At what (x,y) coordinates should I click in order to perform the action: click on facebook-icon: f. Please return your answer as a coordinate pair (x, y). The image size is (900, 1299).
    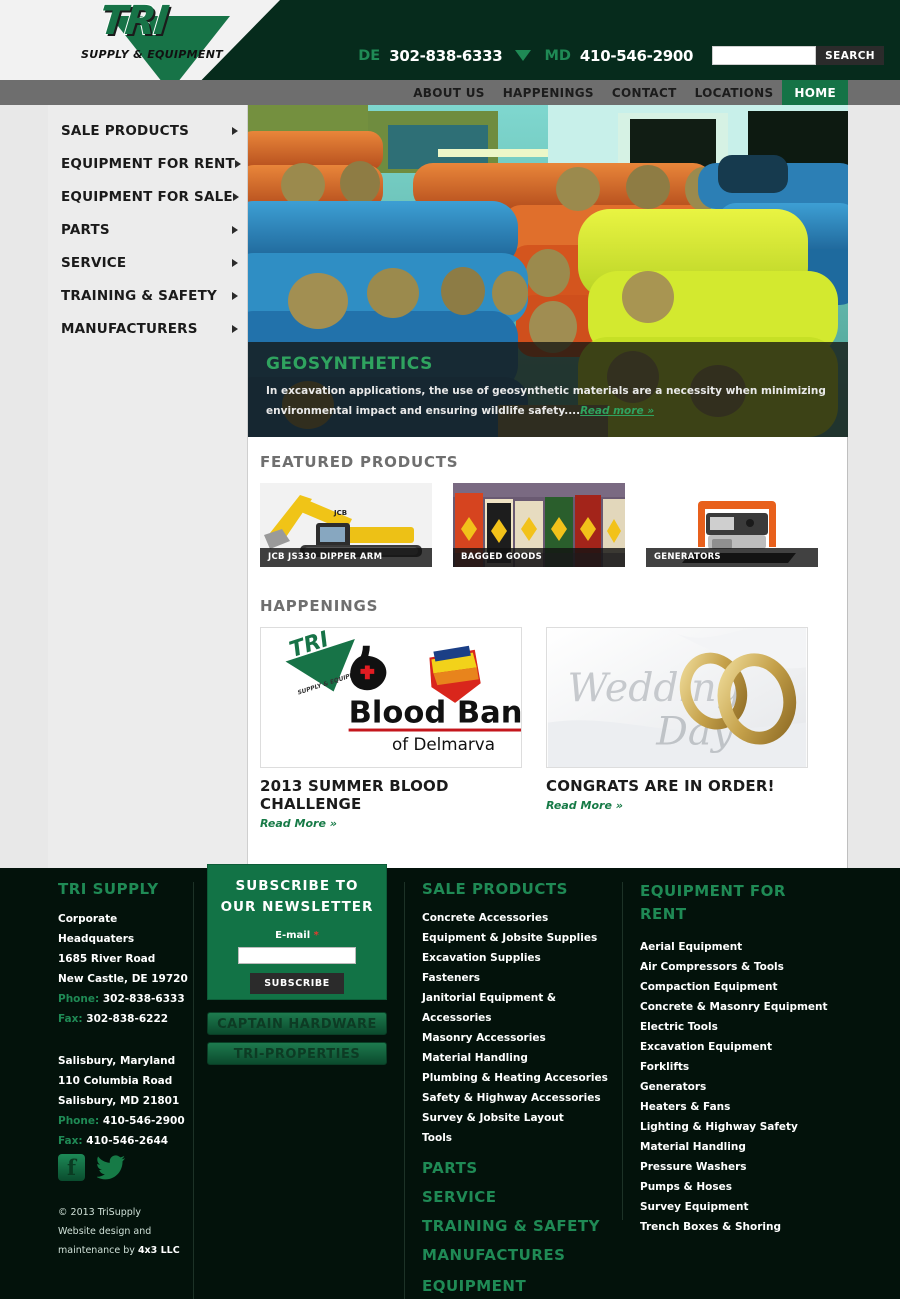
    Looking at the image, I should click on (71, 1167).